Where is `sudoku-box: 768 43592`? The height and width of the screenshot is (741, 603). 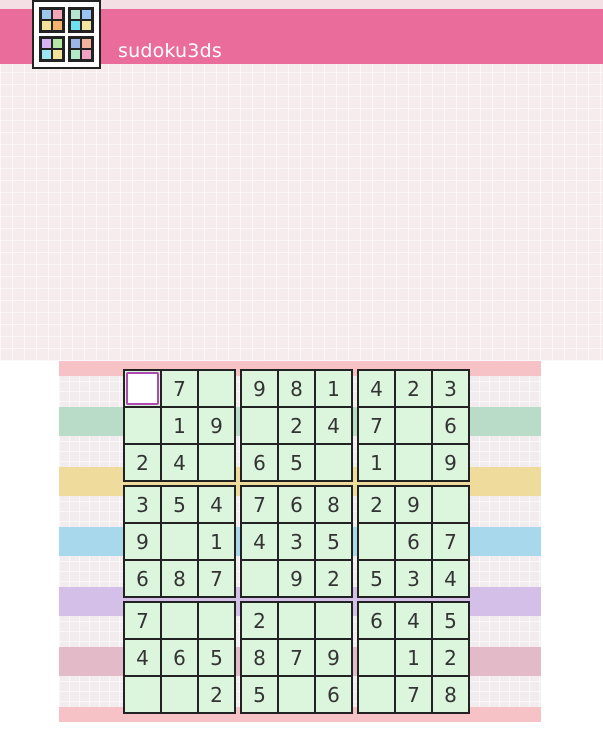 sudoku-box: 768 43592 is located at coordinates (296, 541).